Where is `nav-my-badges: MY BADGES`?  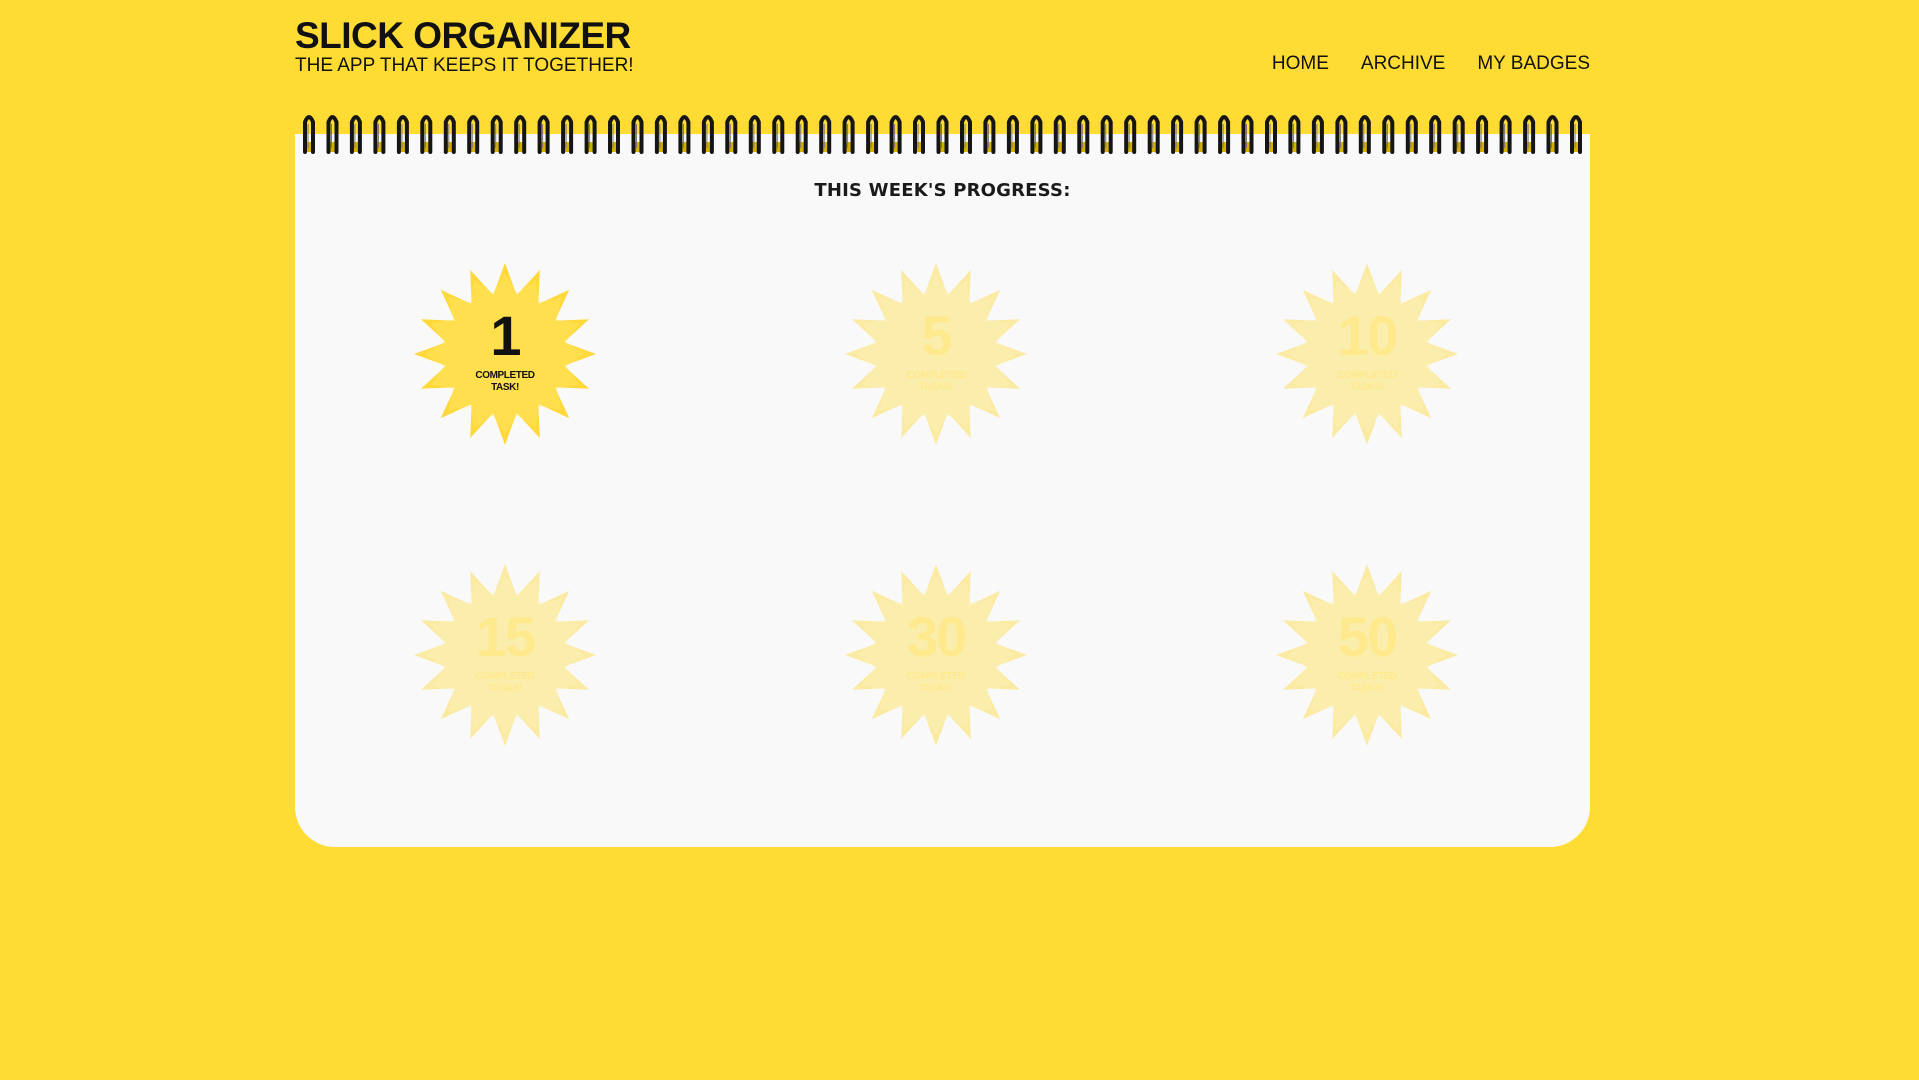
nav-my-badges: MY BADGES is located at coordinates (1533, 64).